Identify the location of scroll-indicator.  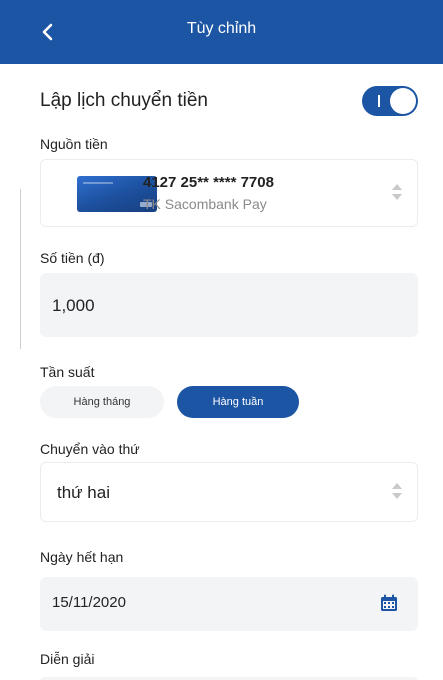
(20, 269).